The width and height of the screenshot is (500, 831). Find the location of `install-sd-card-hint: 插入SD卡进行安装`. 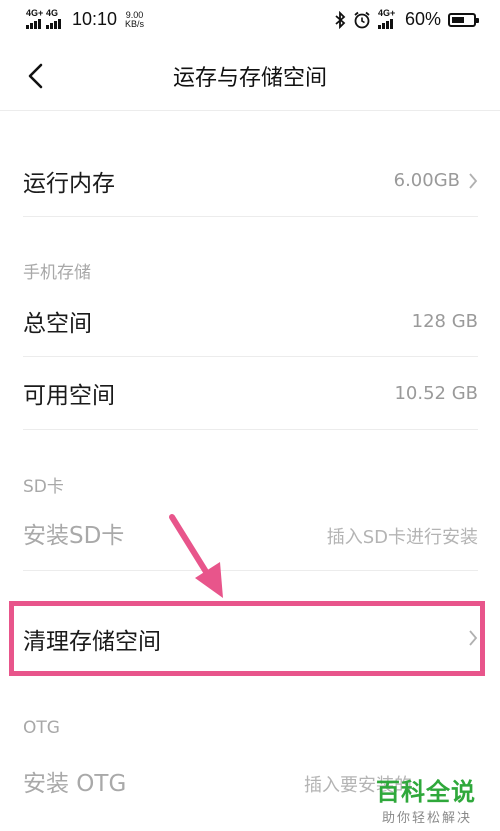

install-sd-card-hint: 插入SD卡进行安装 is located at coordinates (402, 537).